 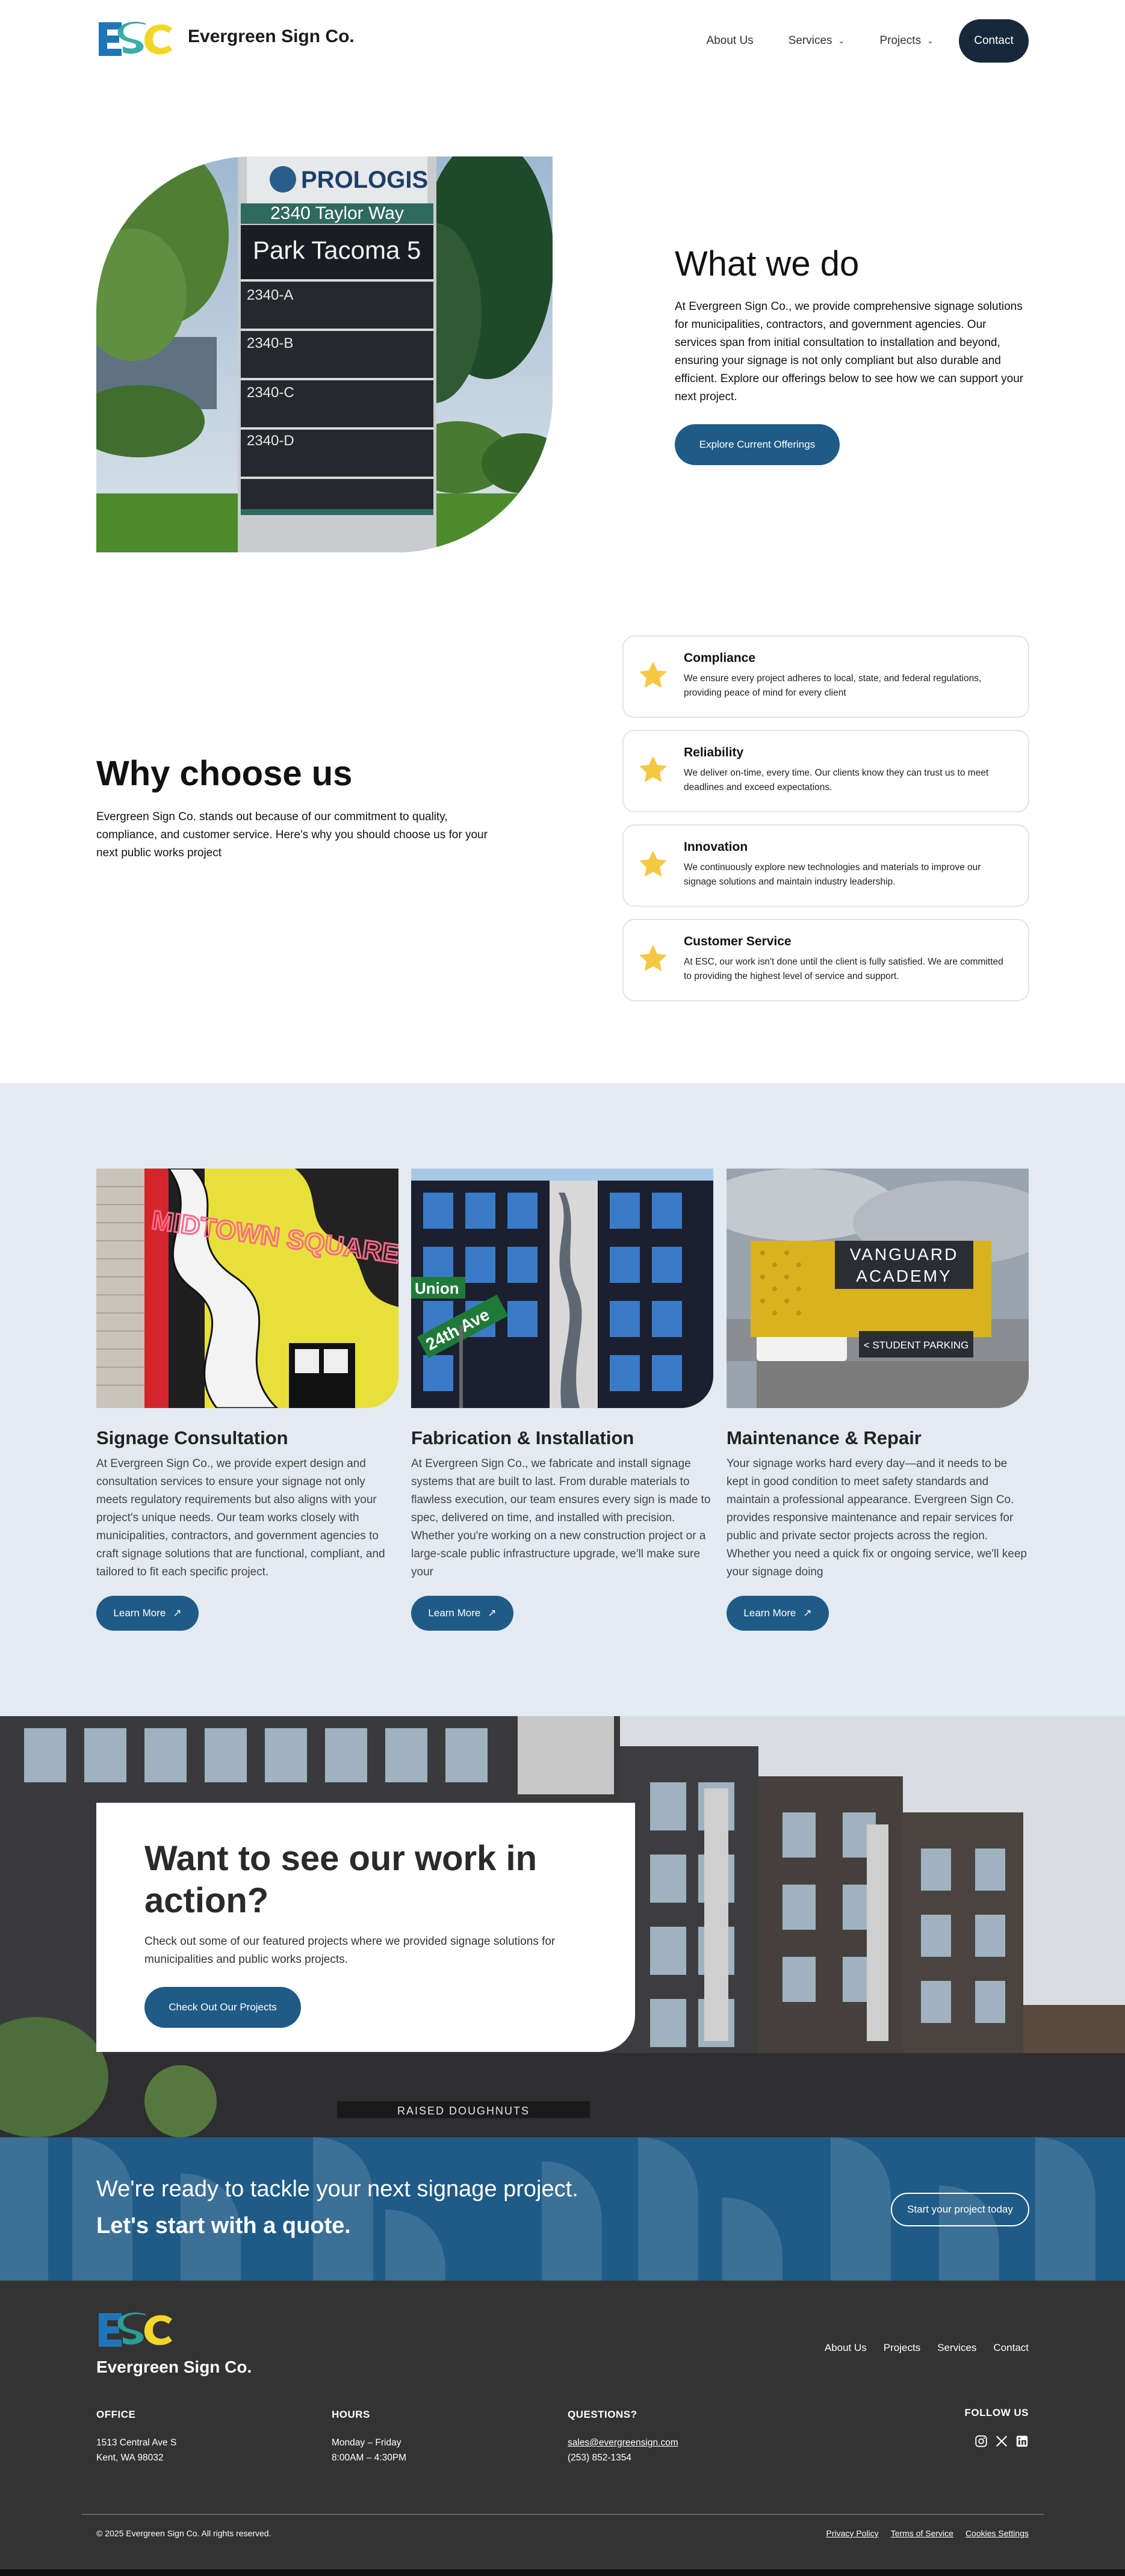 I want to click on phone-number: (253) 852-1354, so click(x=623, y=2457).